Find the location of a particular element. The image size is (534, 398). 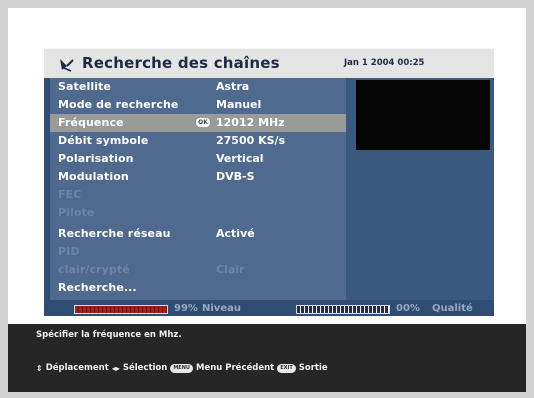

video-preview is located at coordinates (423, 115).